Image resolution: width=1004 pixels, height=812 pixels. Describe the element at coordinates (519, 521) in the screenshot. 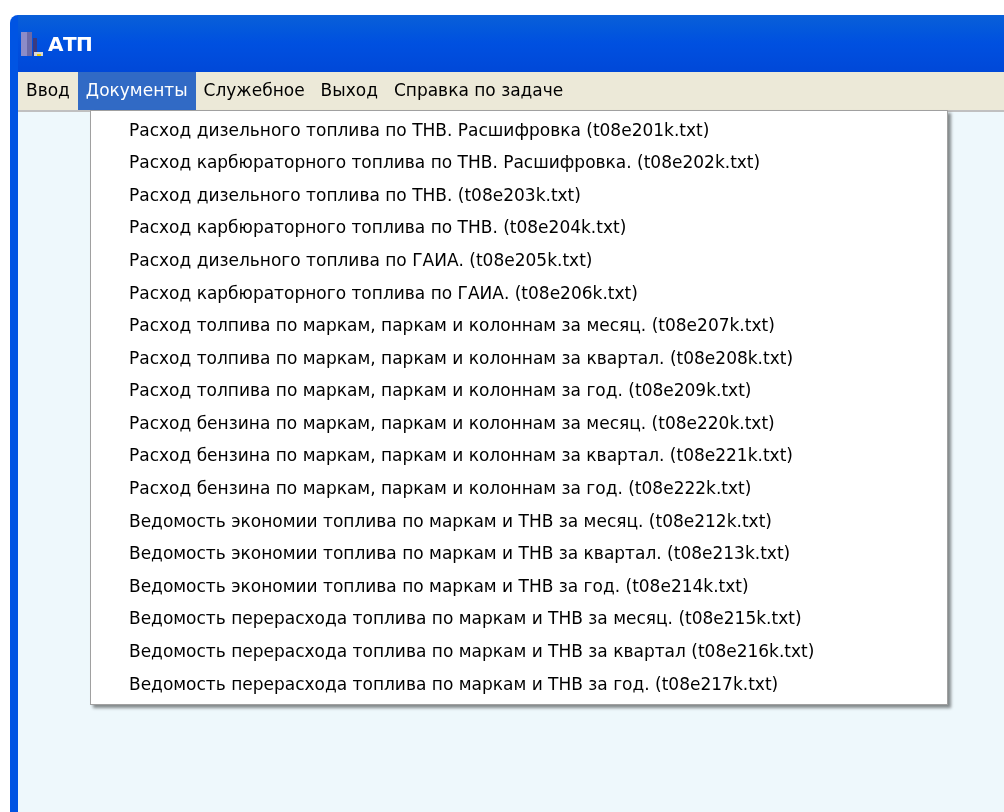

I see `dropdown-item: Ведомость экономии топлива по маркам и ТНВ за месяц. (t08e212k.txt)` at that location.